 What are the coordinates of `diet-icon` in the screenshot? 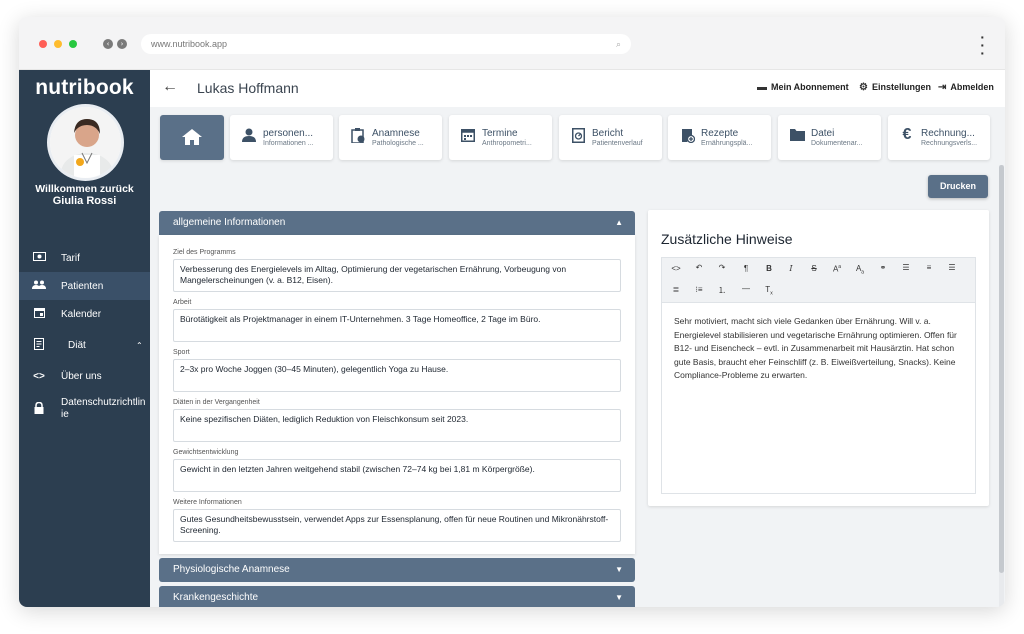 It's located at (39, 345).